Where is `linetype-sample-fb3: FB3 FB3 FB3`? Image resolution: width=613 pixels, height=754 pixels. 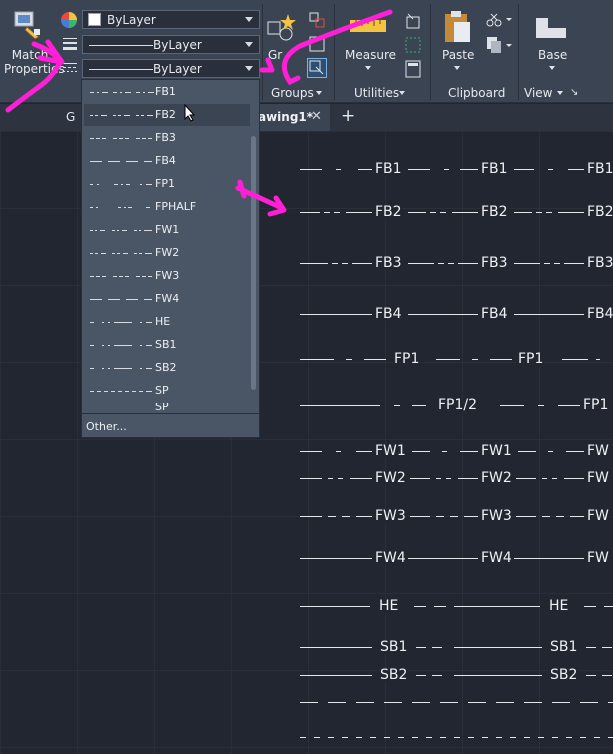 linetype-sample-fb3: FB3 FB3 FB3 is located at coordinates (456, 263).